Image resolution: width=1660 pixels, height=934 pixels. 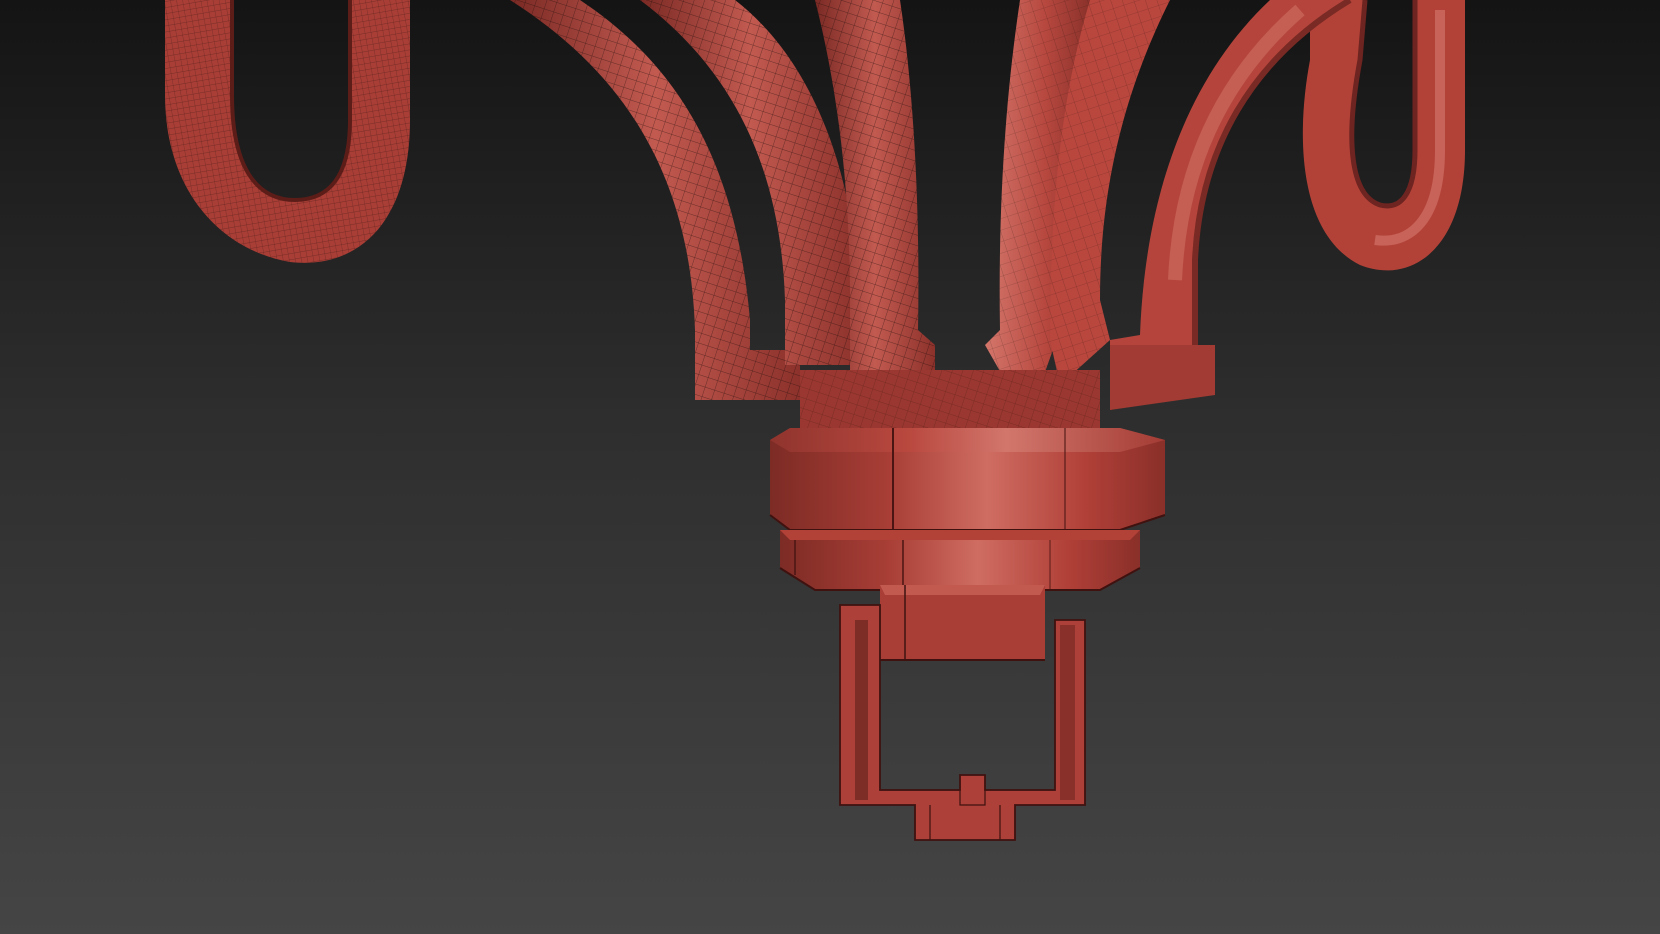 What do you see at coordinates (950, 400) in the screenshot?
I see `arm-junction` at bounding box center [950, 400].